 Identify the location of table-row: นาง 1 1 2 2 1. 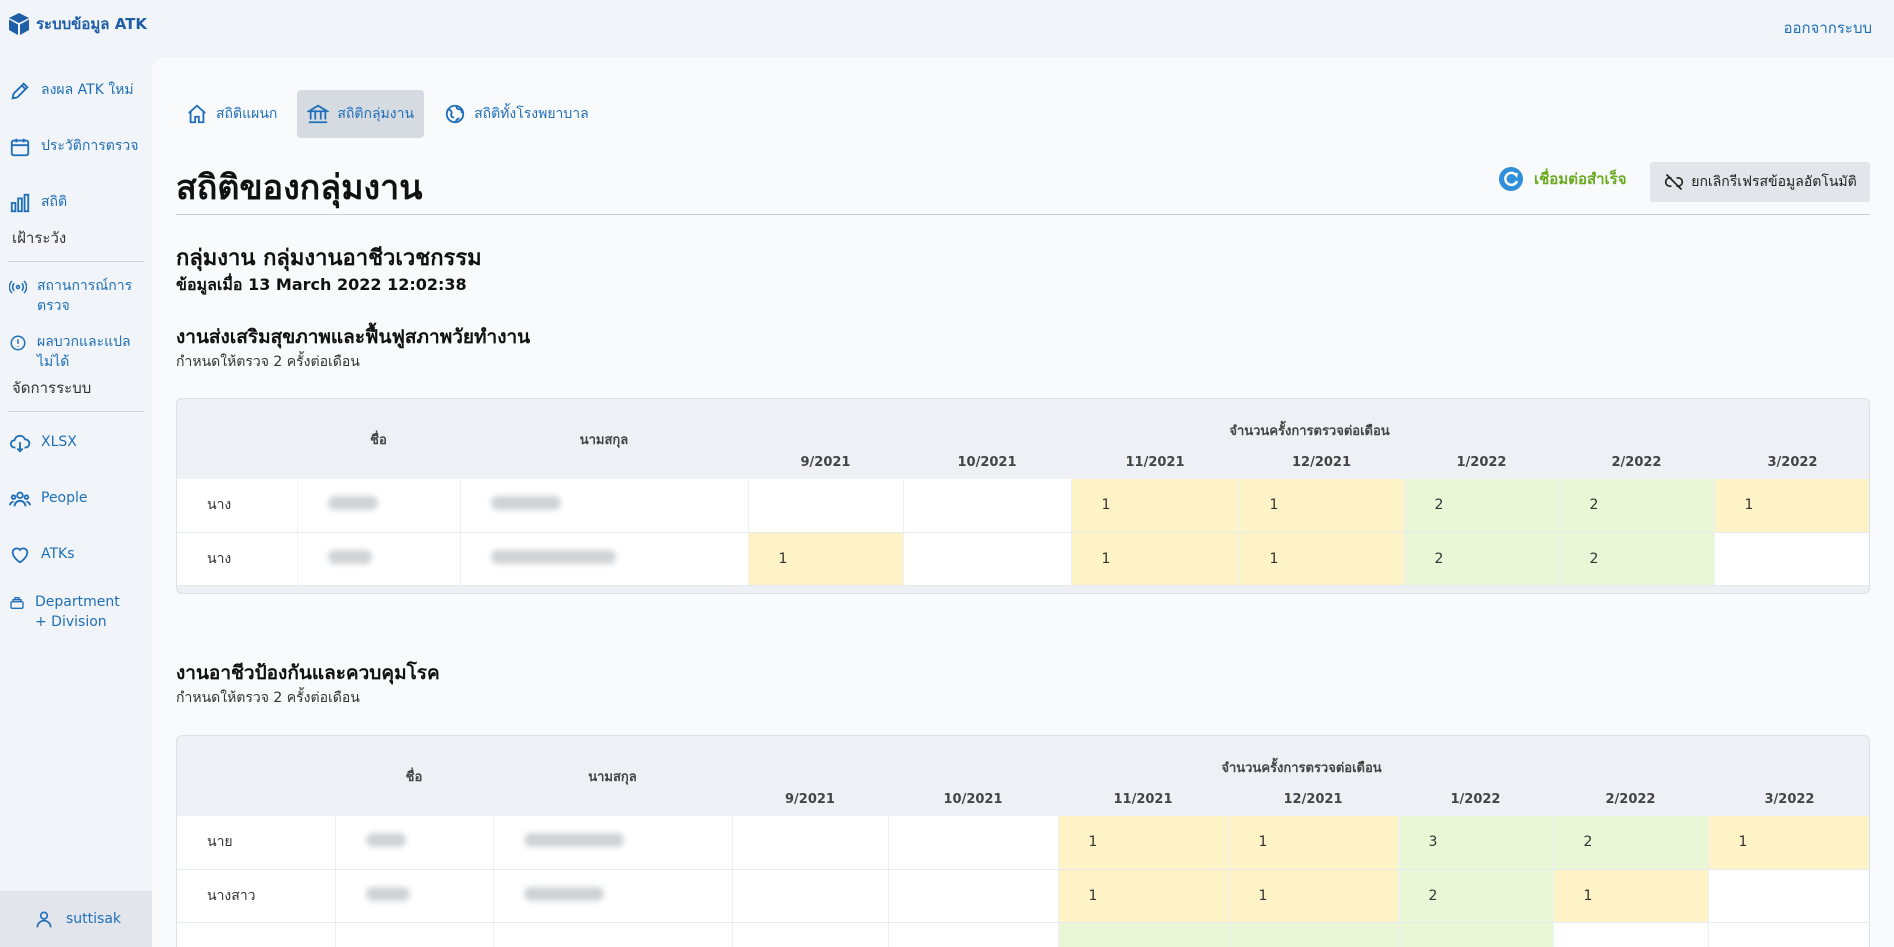
(1023, 506).